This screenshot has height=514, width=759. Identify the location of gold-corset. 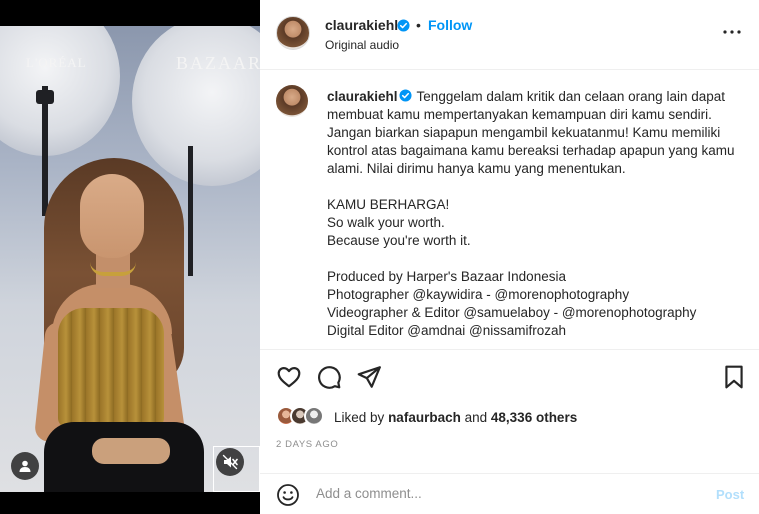
(111, 368).